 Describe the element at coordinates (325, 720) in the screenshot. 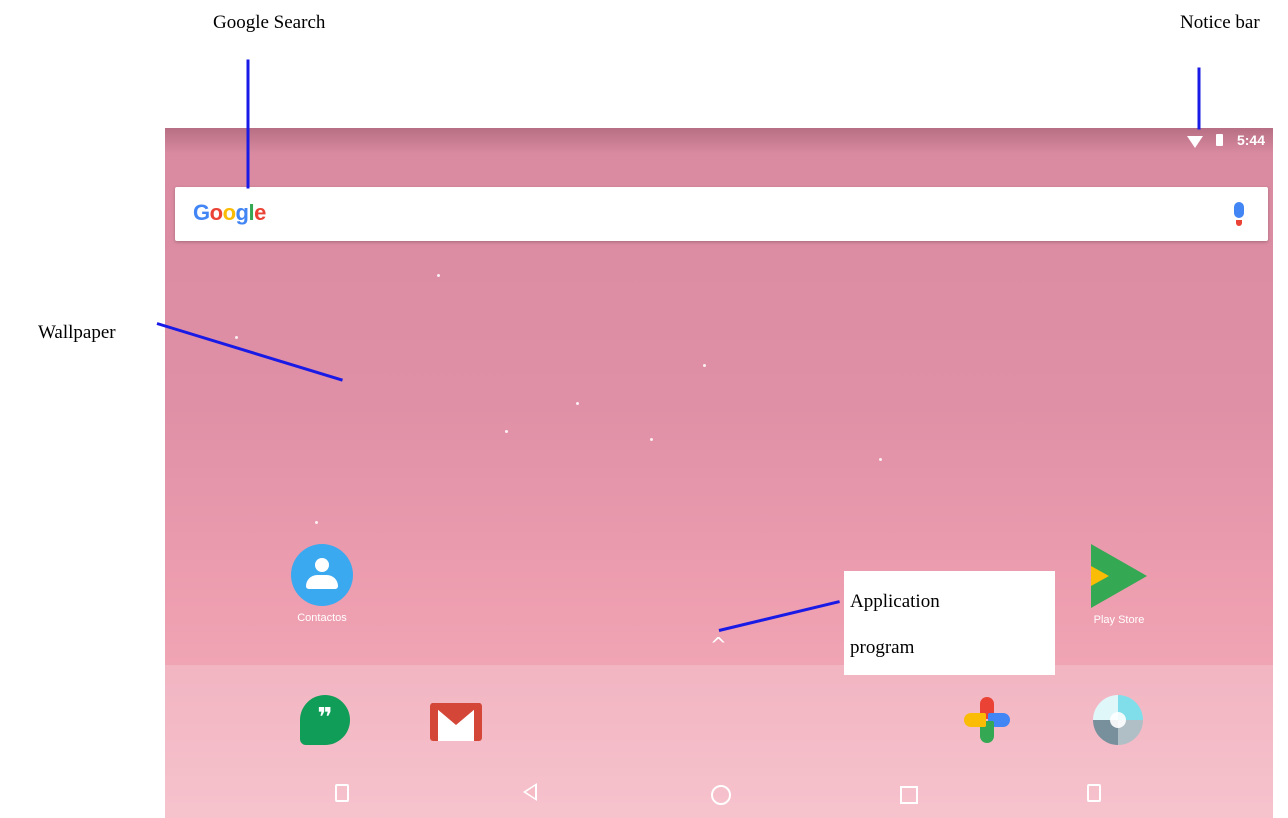

I see `hangouts-icon: ❞` at that location.